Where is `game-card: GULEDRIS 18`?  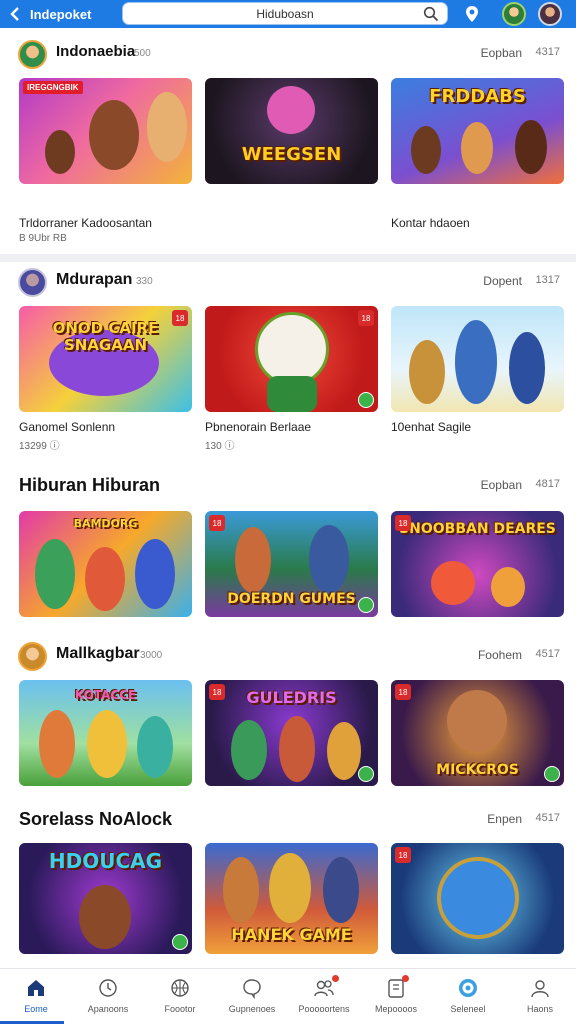 game-card: GULEDRIS 18 is located at coordinates (291, 733).